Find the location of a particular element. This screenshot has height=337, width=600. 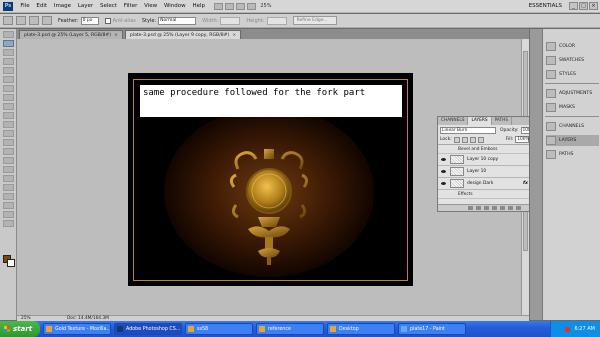

security-alert-icon is located at coordinates (568, 329).